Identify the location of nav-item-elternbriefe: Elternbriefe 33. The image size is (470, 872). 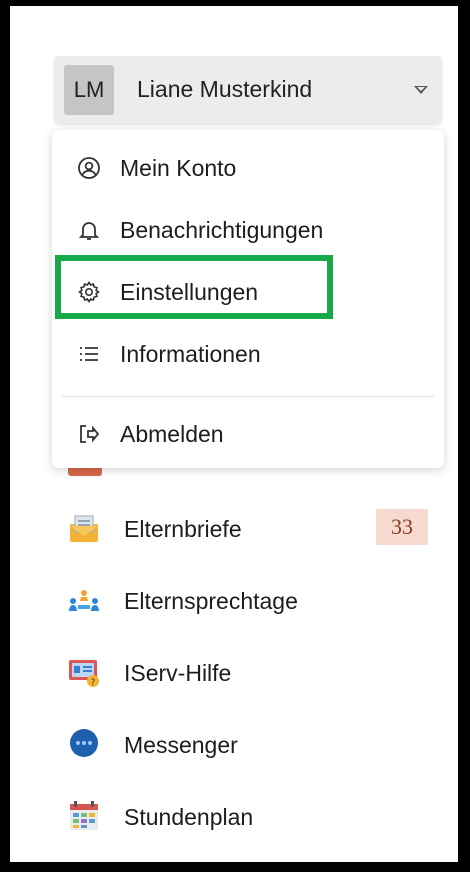
(234, 528).